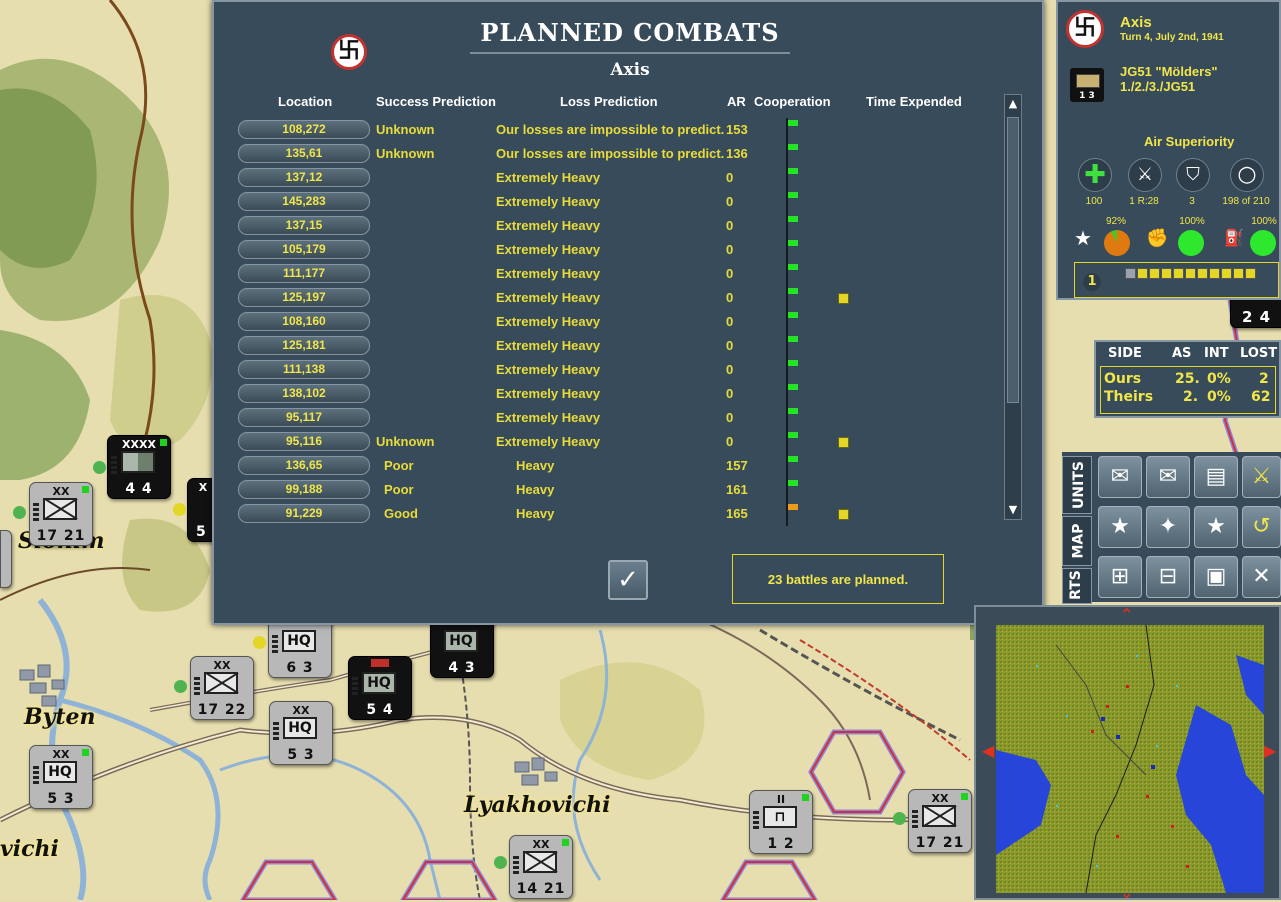  What do you see at coordinates (139, 489) in the screenshot?
I see `unit-strength: 4 4` at bounding box center [139, 489].